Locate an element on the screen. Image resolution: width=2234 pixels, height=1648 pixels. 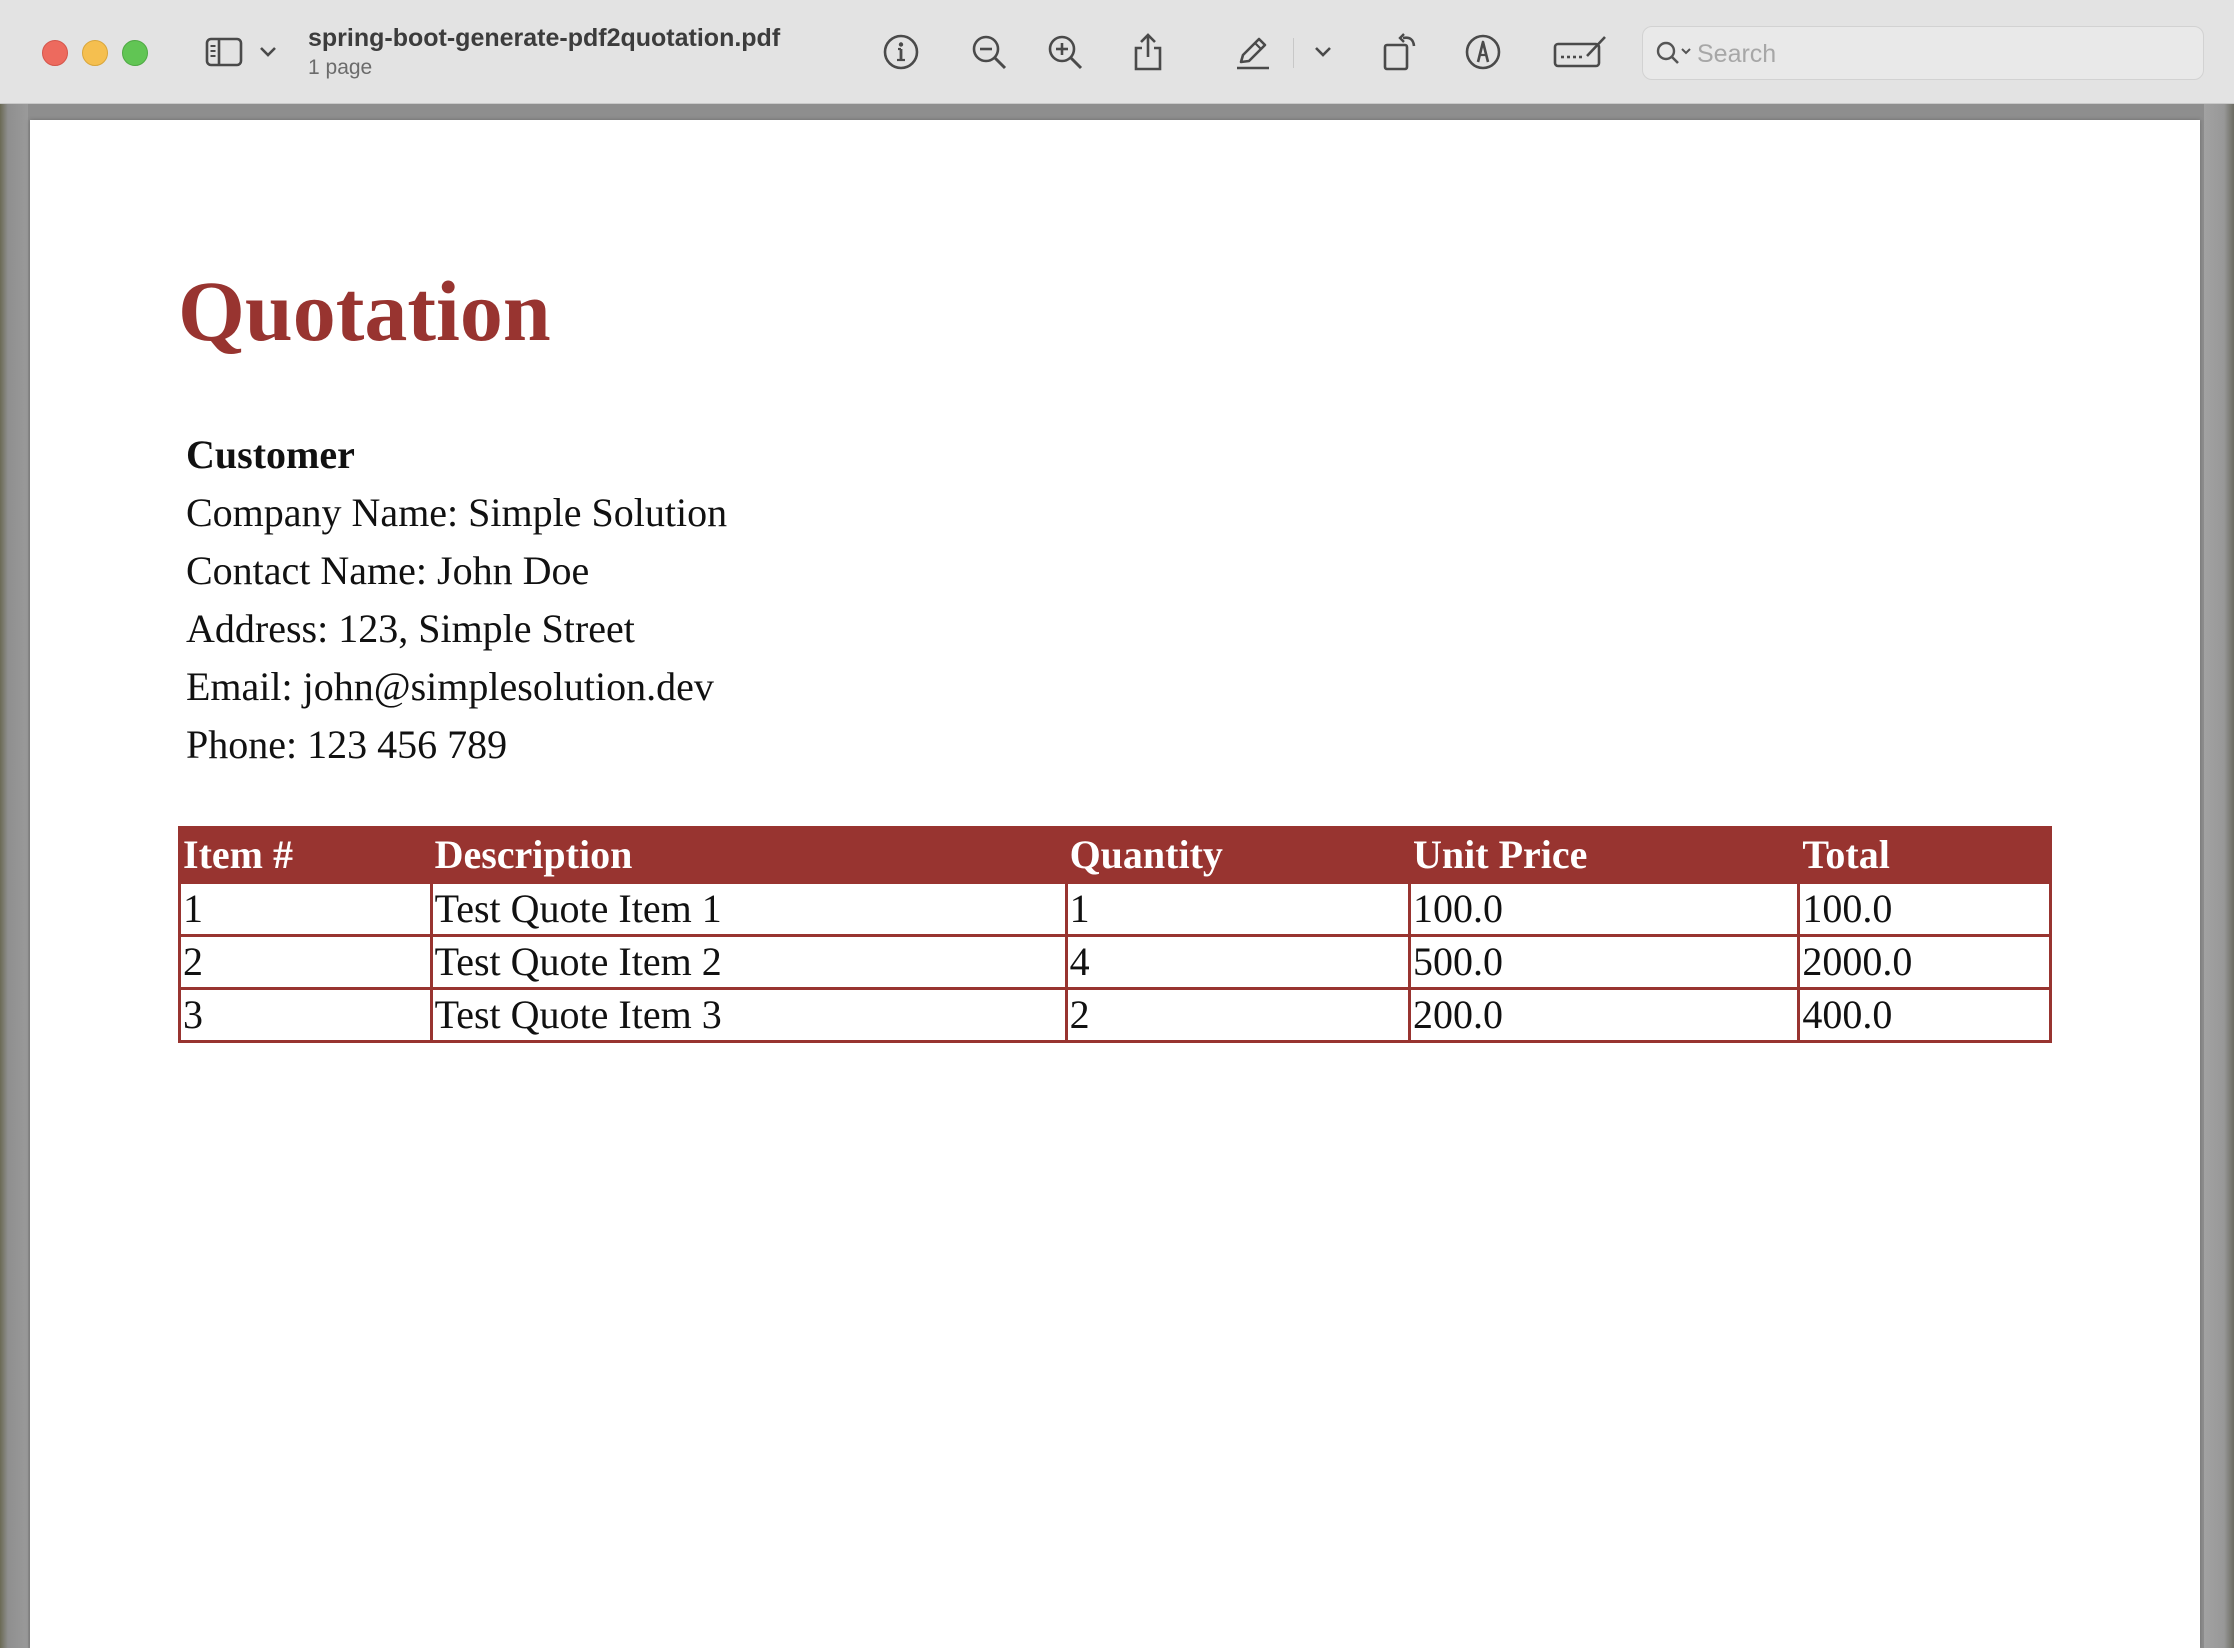
highlight-button is located at coordinates (1253, 52).